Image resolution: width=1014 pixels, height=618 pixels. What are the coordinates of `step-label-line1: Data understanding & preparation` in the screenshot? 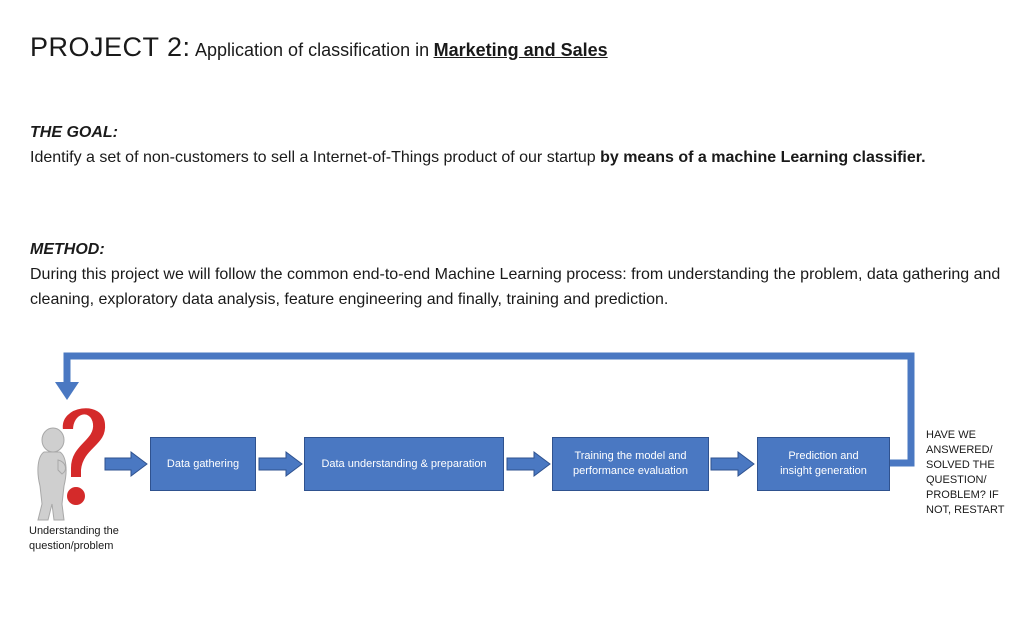 It's located at (404, 463).